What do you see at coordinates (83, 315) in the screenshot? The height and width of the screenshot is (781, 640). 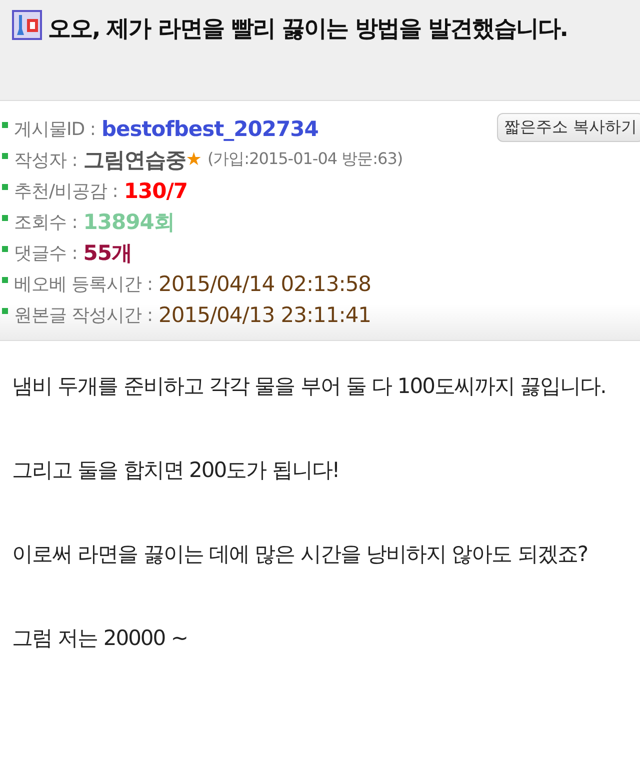 I see `meta-label: 원본글 작성시간 :` at bounding box center [83, 315].